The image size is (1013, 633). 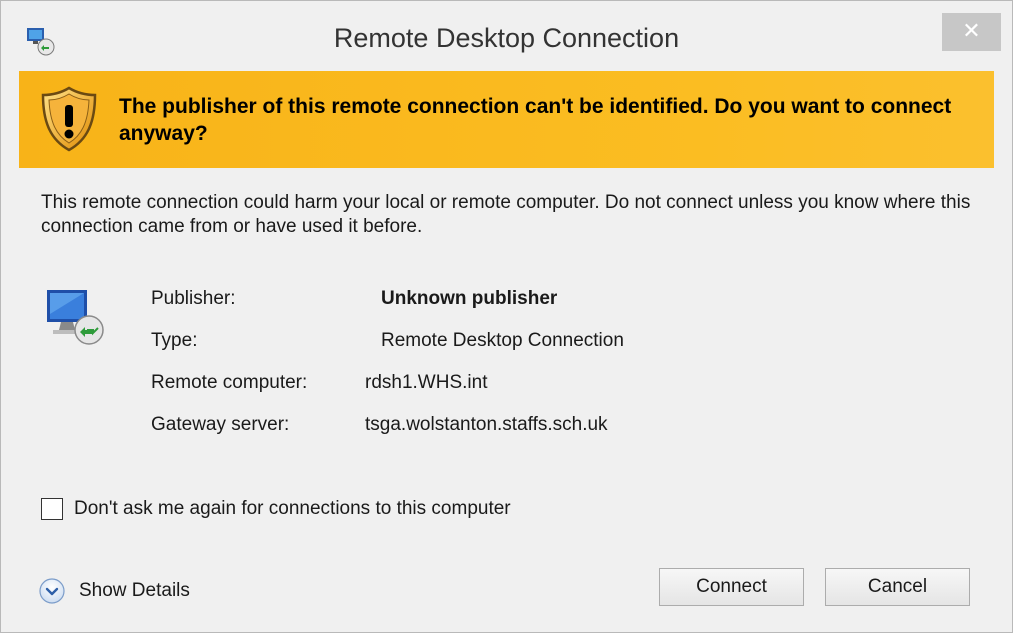 I want to click on chevron-down-circle-icon, so click(x=52, y=591).